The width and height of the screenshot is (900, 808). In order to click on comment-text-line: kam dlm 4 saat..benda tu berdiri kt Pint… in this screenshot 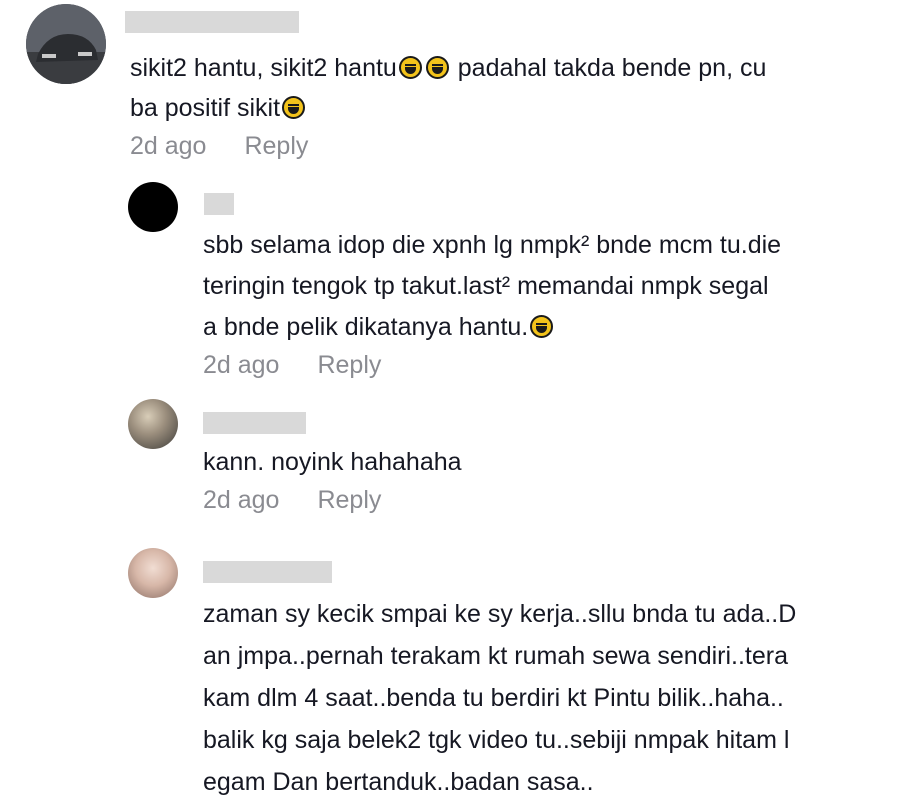, I will do `click(493, 698)`.